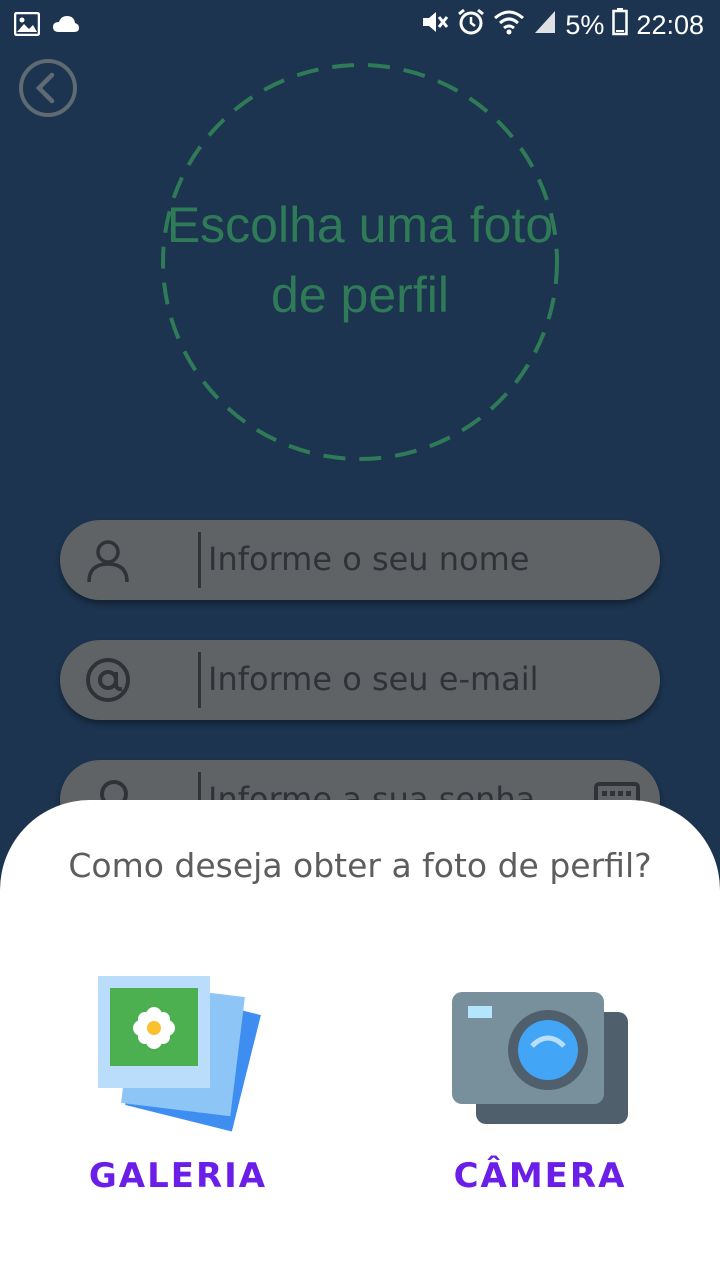  I want to click on mute-icon, so click(435, 25).